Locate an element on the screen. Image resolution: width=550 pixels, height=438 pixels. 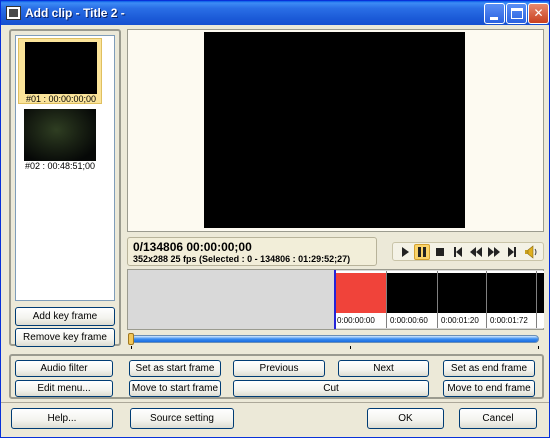
set-start-frame-button: Set as start frame is located at coordinates (175, 368).